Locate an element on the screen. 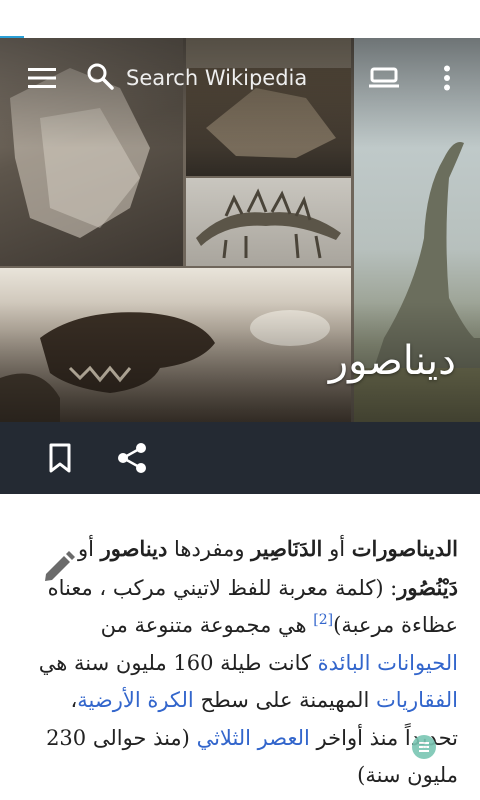 The height and width of the screenshot is (800, 480). bookmark-icon is located at coordinates (60, 458).